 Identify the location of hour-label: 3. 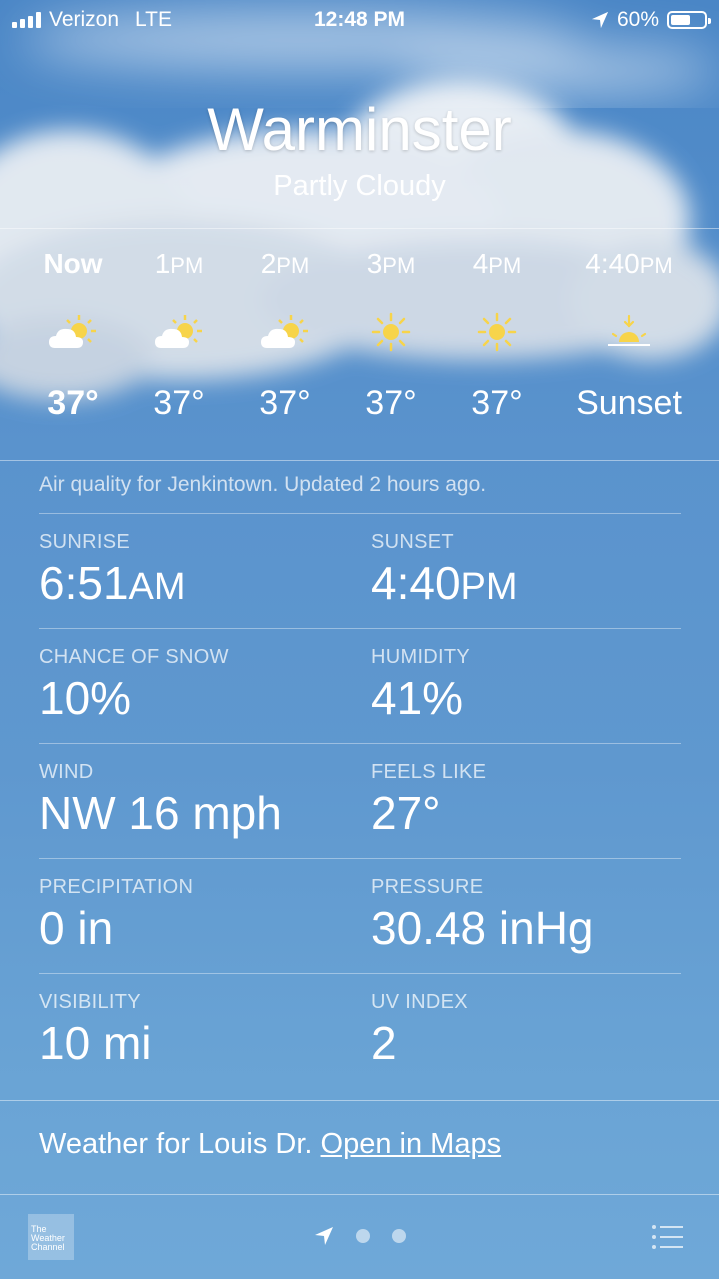
(374, 263).